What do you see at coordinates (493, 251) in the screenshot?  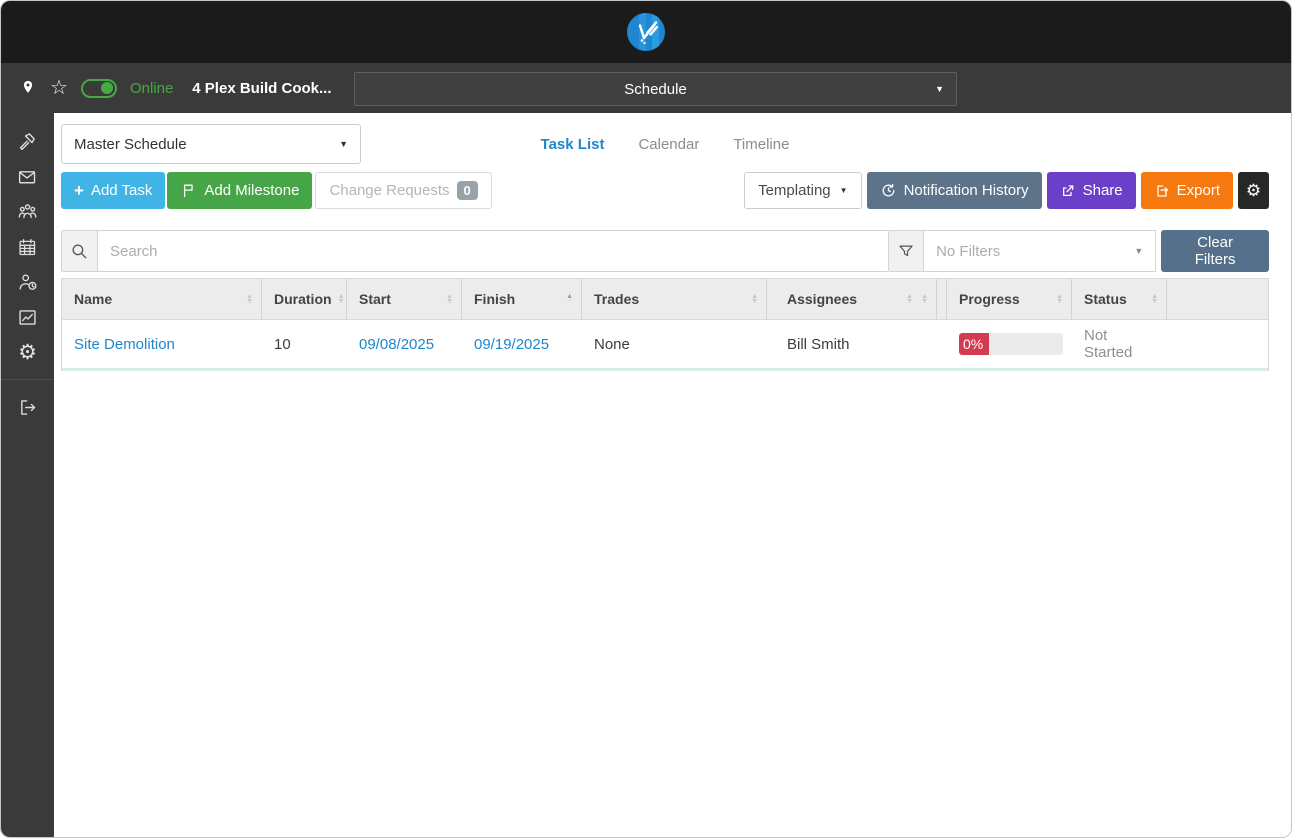 I see `search-input` at bounding box center [493, 251].